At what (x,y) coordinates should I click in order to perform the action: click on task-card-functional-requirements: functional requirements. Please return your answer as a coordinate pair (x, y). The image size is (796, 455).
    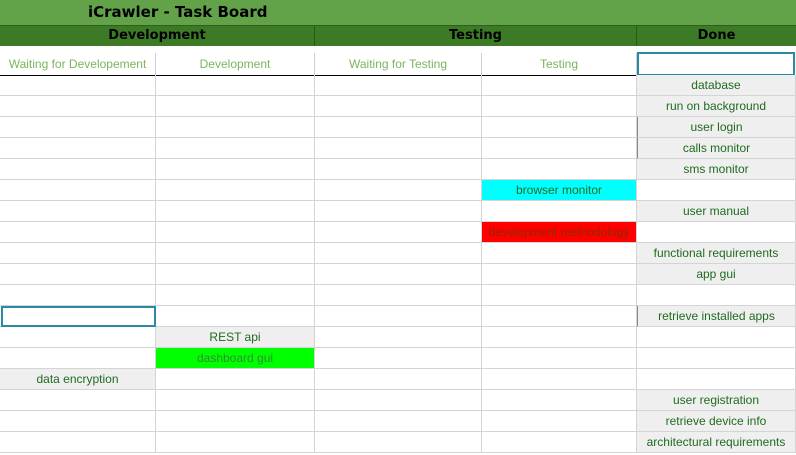
    Looking at the image, I should click on (716, 253).